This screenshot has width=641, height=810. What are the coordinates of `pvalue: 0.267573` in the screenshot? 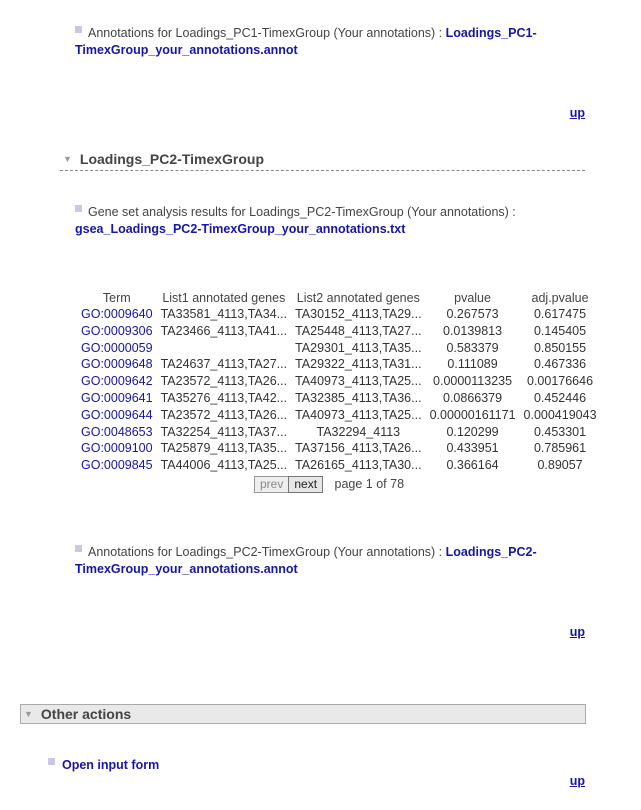 It's located at (472, 314).